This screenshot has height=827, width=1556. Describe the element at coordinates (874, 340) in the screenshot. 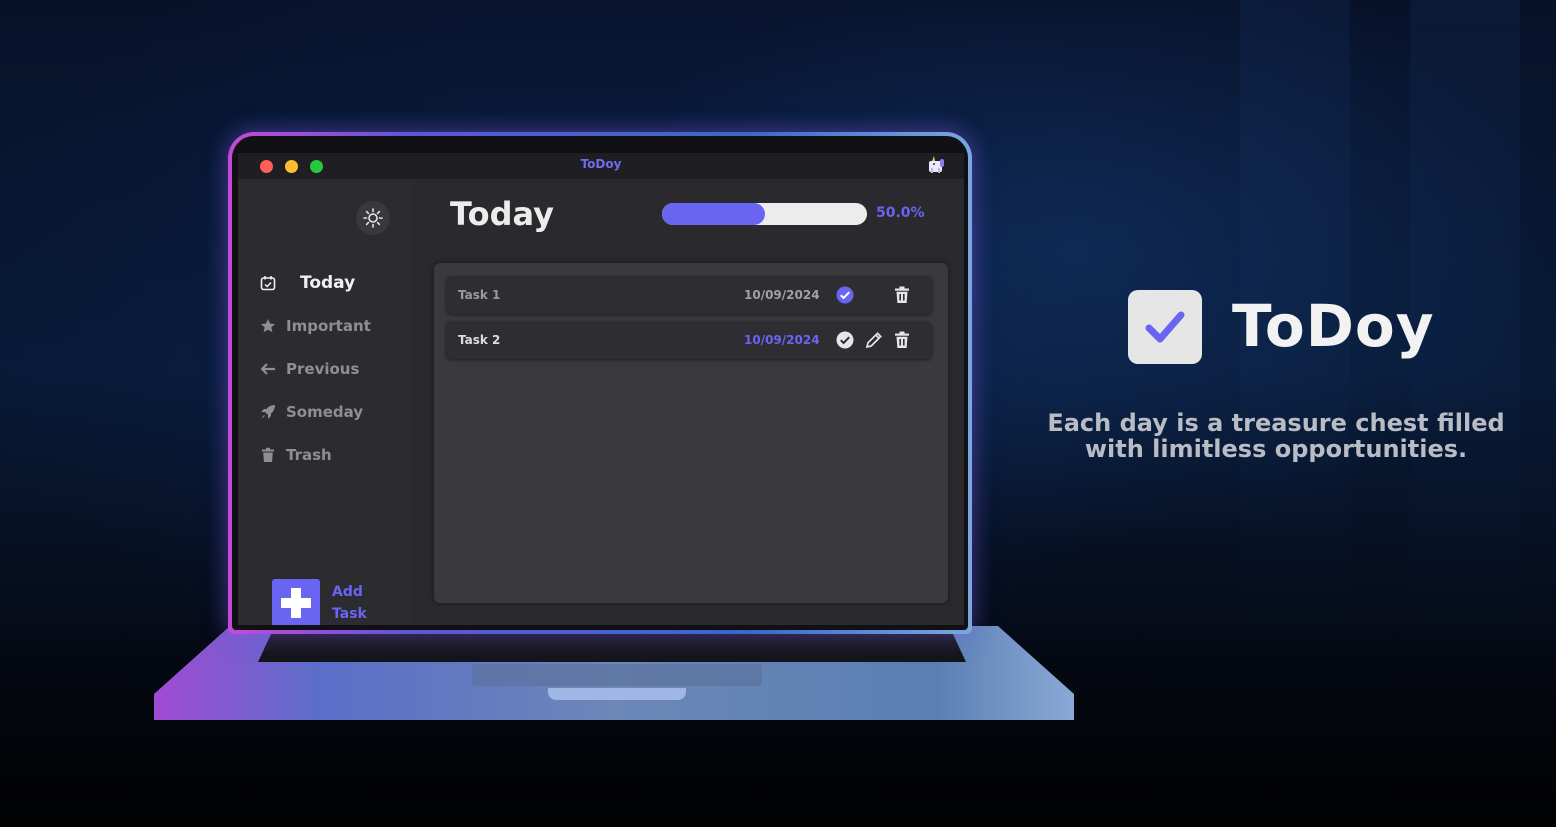

I see `pencil-icon` at that location.